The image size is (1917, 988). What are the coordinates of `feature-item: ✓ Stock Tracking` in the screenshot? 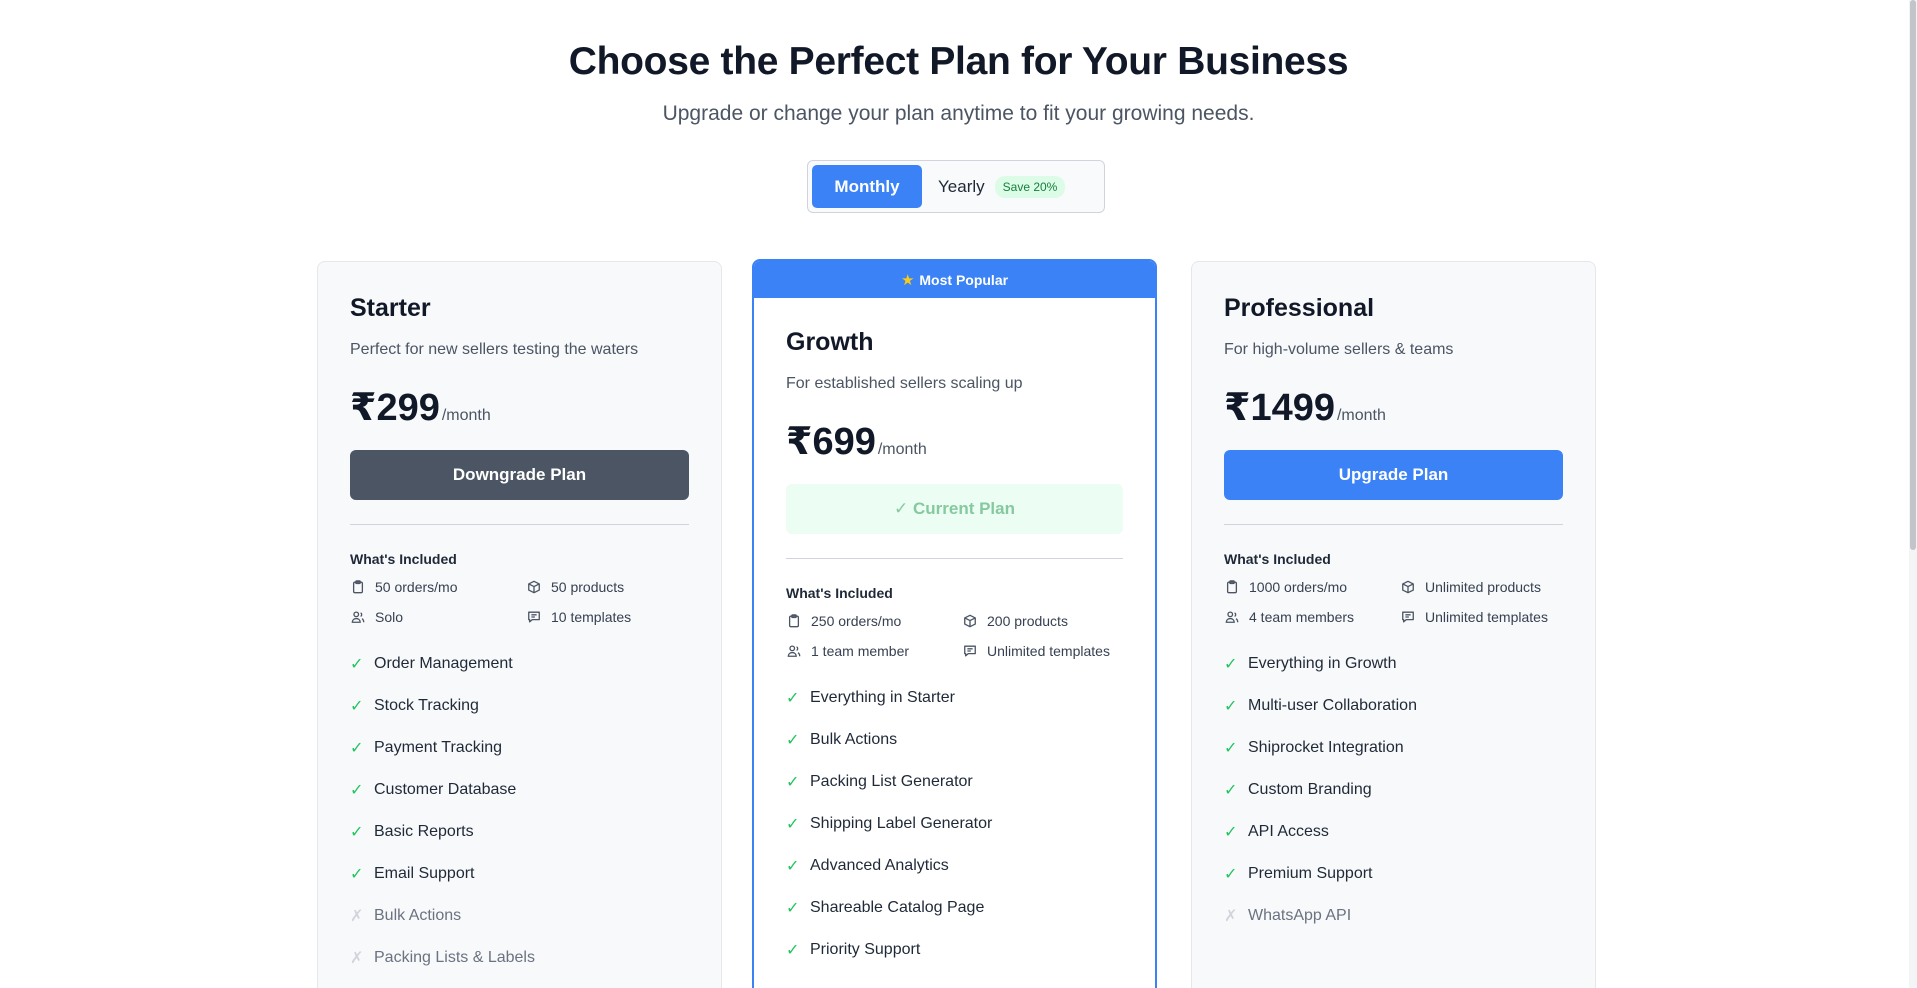 It's located at (519, 706).